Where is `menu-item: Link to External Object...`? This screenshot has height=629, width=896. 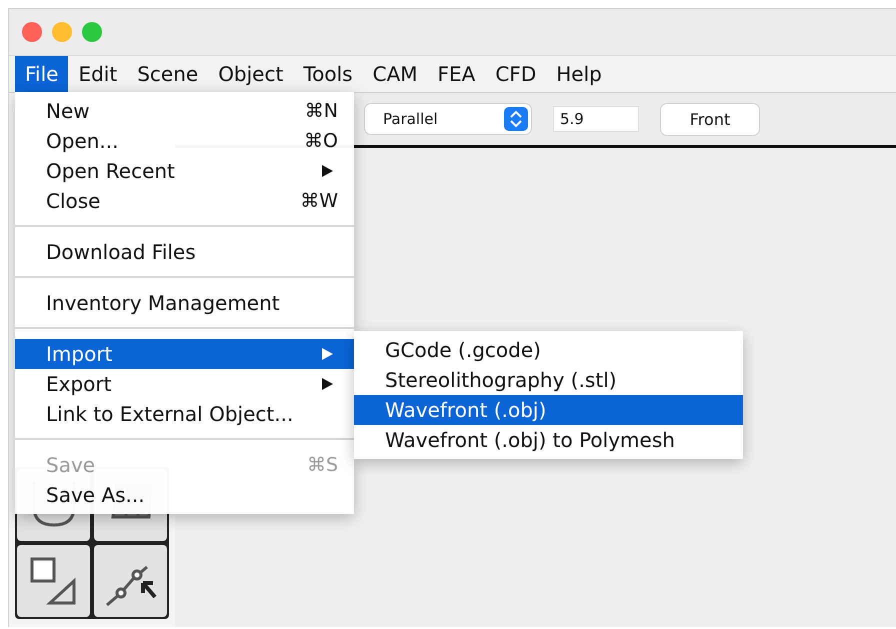
menu-item: Link to External Object... is located at coordinates (184, 414).